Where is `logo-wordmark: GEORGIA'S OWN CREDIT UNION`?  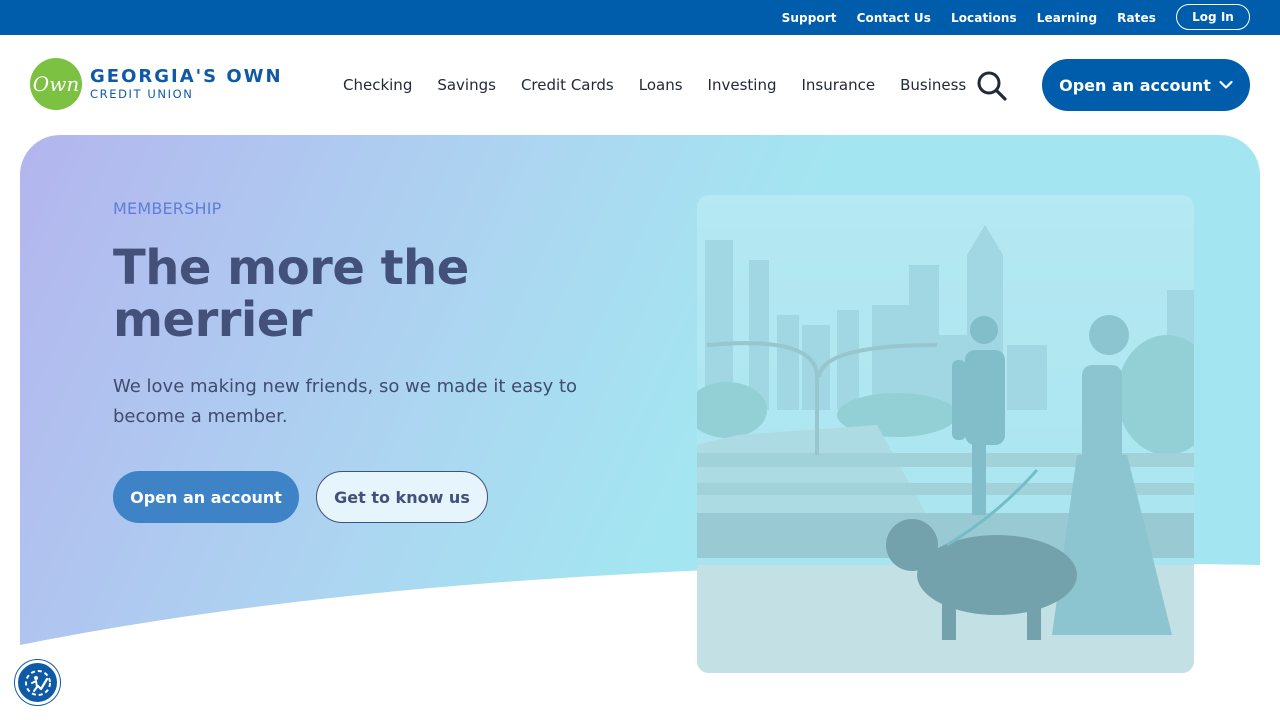 logo-wordmark: GEORGIA'S OWN CREDIT UNION is located at coordinates (186, 84).